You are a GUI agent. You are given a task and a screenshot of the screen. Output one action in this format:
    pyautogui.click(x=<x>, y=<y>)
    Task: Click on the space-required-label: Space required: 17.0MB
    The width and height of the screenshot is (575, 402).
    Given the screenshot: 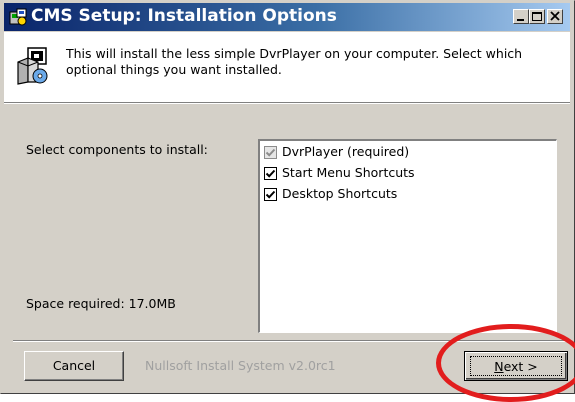 What is the action you would take?
    pyautogui.click(x=101, y=303)
    